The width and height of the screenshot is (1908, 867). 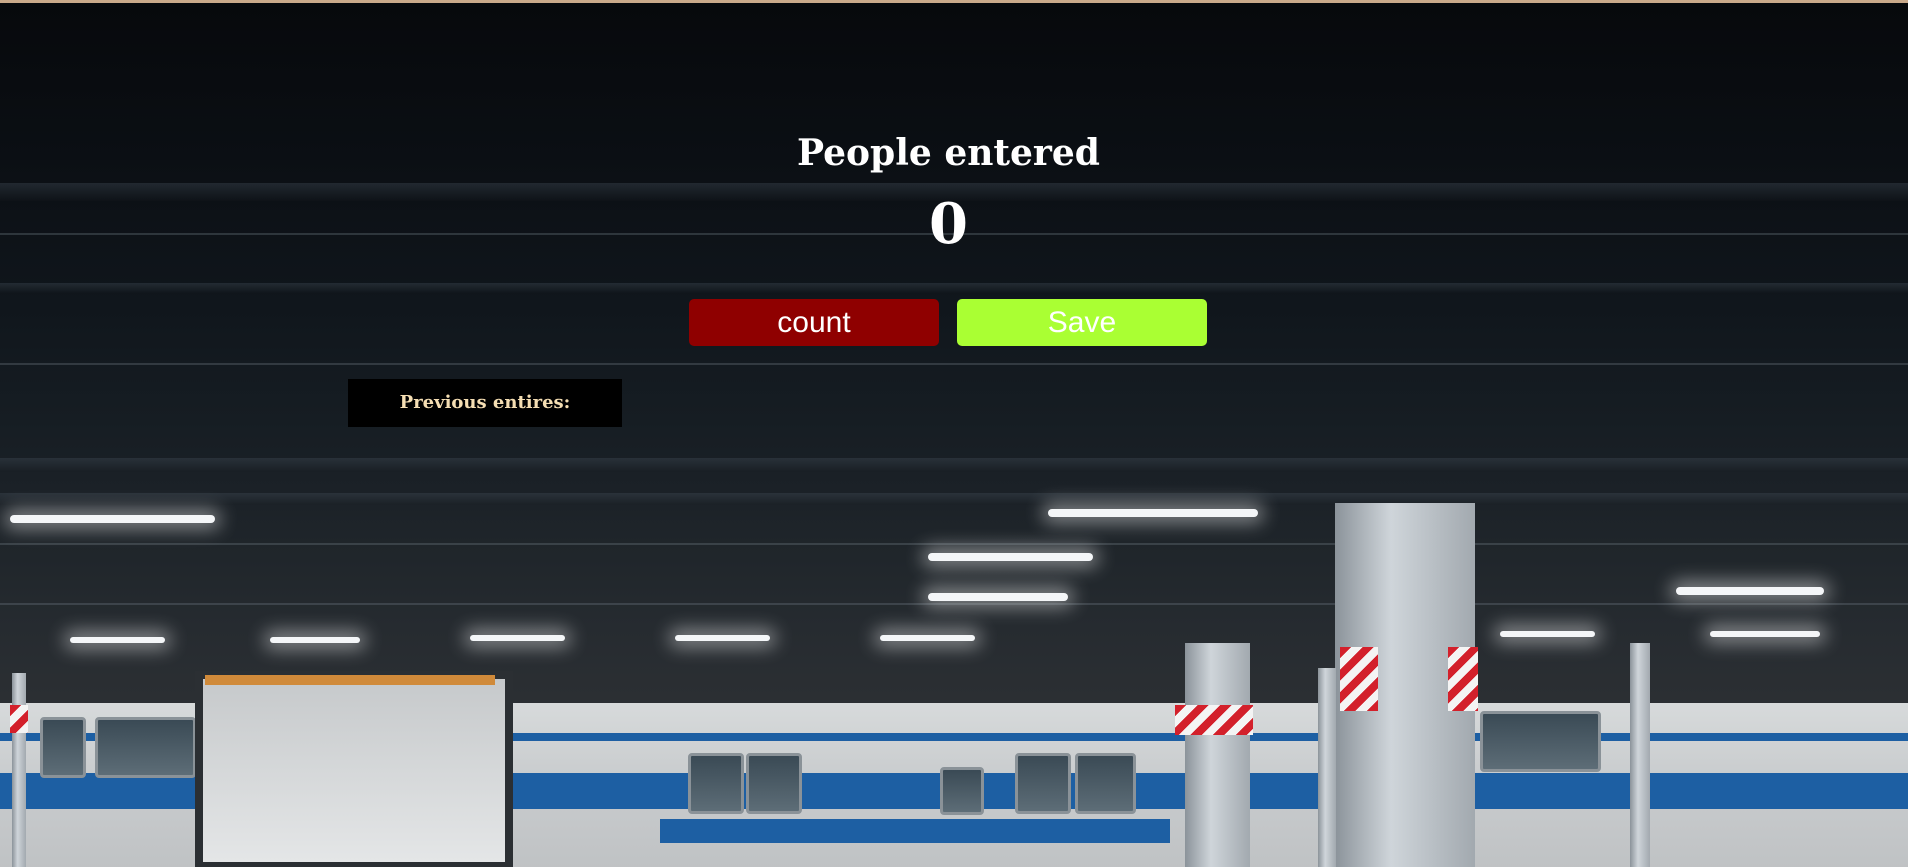 What do you see at coordinates (948, 153) in the screenshot?
I see `page-title: People entered` at bounding box center [948, 153].